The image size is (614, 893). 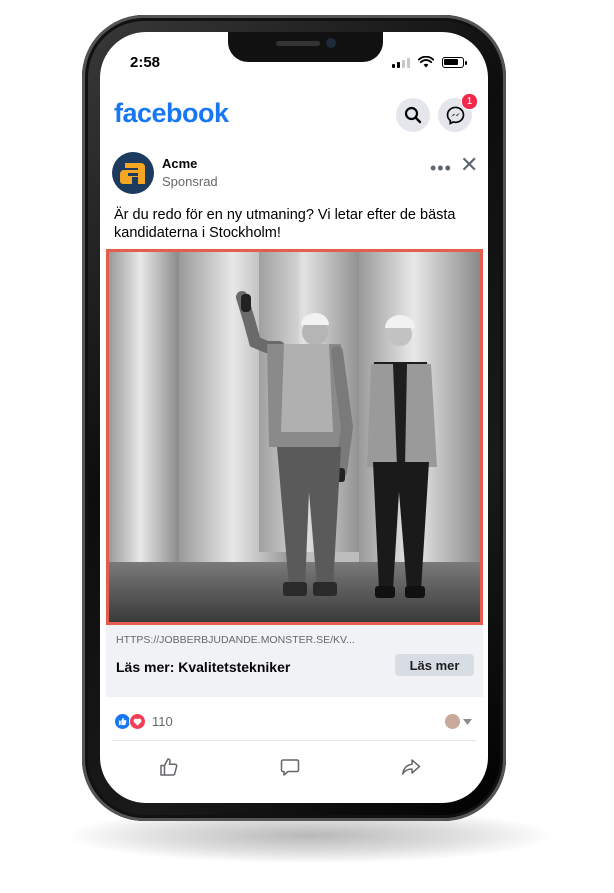 I want to click on notch, so click(x=305, y=47).